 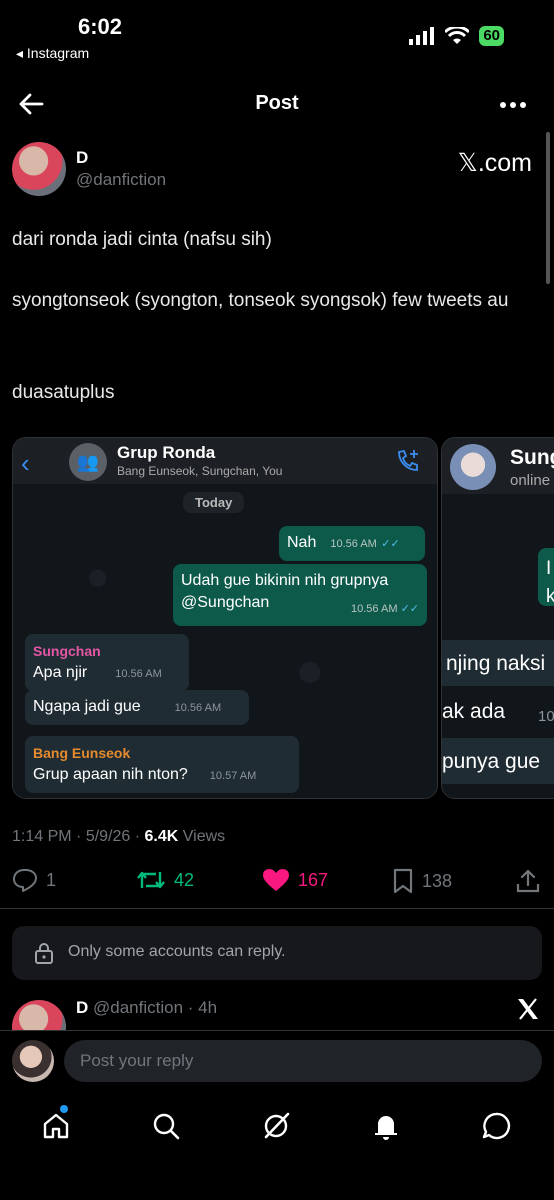 I want to click on reply-restriction-banner: Only some accounts can reply., so click(x=277, y=953).